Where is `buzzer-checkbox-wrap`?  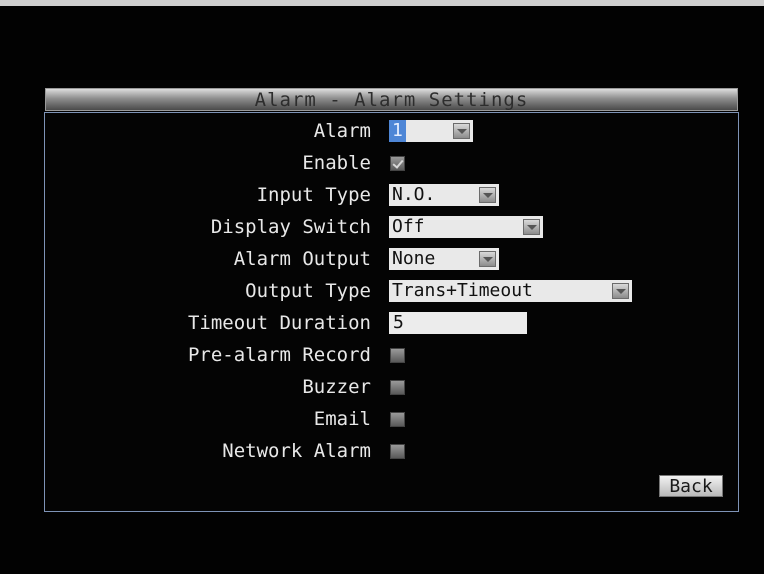
buzzer-checkbox-wrap is located at coordinates (399, 387).